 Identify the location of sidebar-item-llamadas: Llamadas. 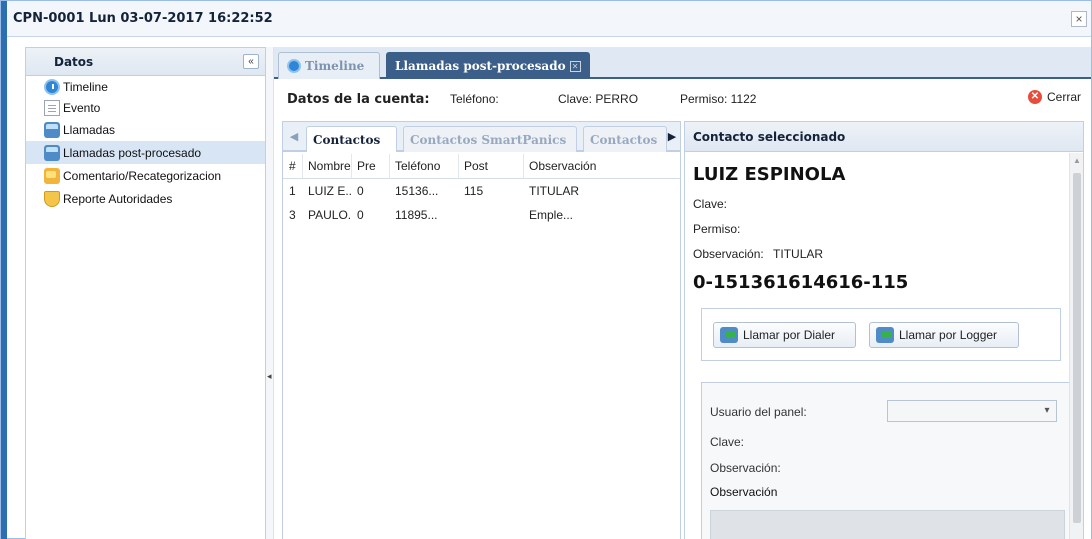
(145, 129).